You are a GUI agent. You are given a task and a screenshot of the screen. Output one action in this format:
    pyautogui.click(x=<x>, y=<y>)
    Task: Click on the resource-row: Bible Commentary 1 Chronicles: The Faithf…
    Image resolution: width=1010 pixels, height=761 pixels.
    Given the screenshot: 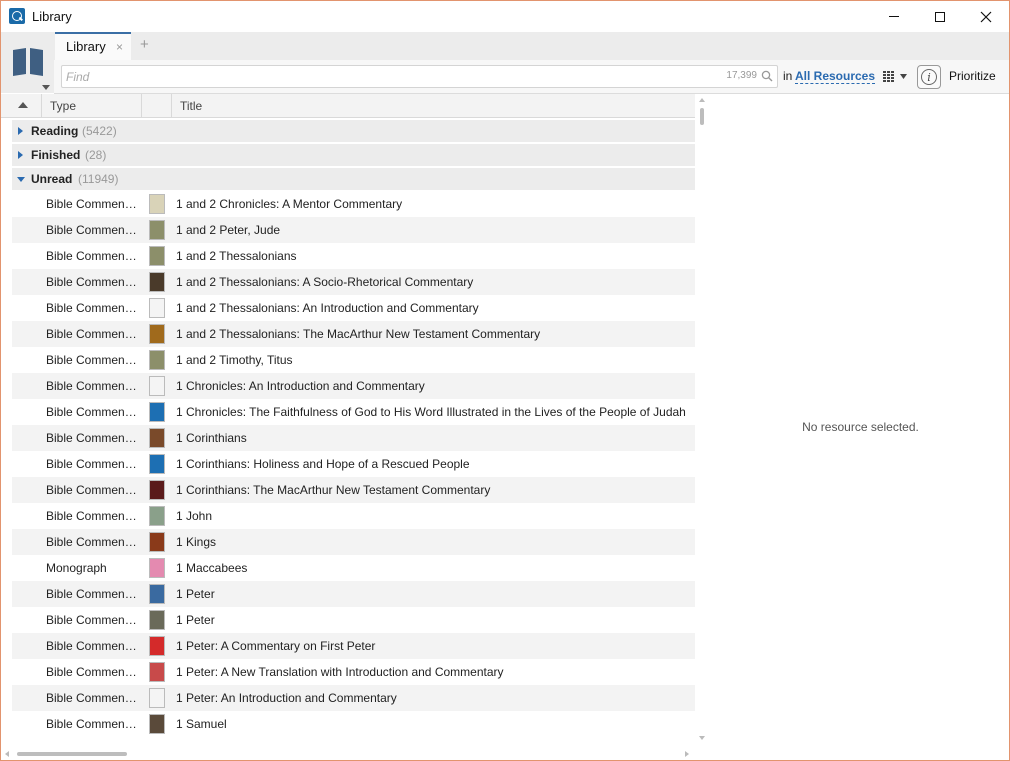 What is the action you would take?
    pyautogui.click(x=353, y=412)
    